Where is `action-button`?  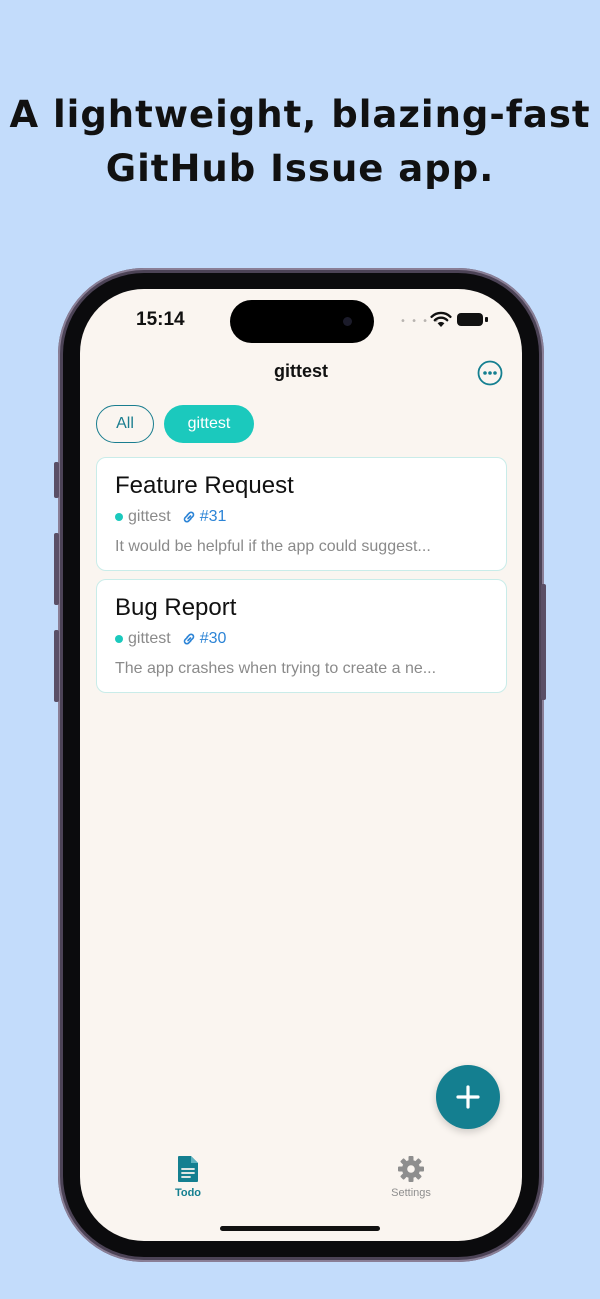
action-button is located at coordinates (56, 480).